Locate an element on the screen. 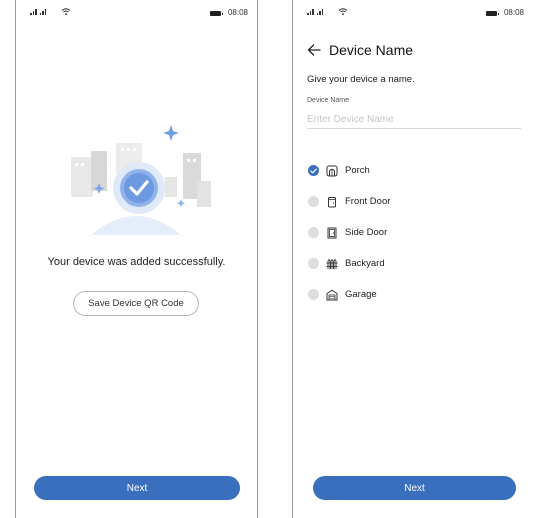 The width and height of the screenshot is (533, 518). option-front-door: Front Door is located at coordinates (349, 201).